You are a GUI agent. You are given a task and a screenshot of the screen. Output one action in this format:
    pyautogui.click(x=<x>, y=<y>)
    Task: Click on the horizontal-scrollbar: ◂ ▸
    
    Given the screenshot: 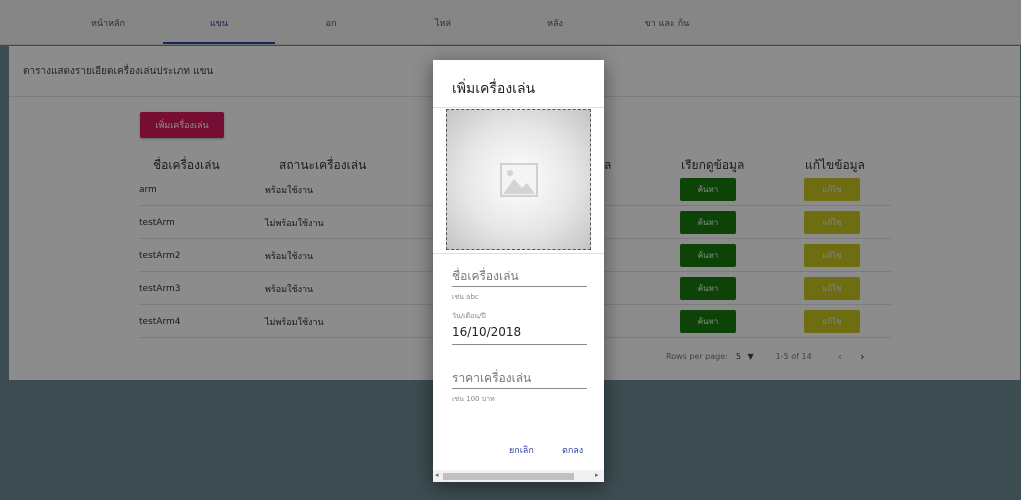 What is the action you would take?
    pyautogui.click(x=518, y=476)
    